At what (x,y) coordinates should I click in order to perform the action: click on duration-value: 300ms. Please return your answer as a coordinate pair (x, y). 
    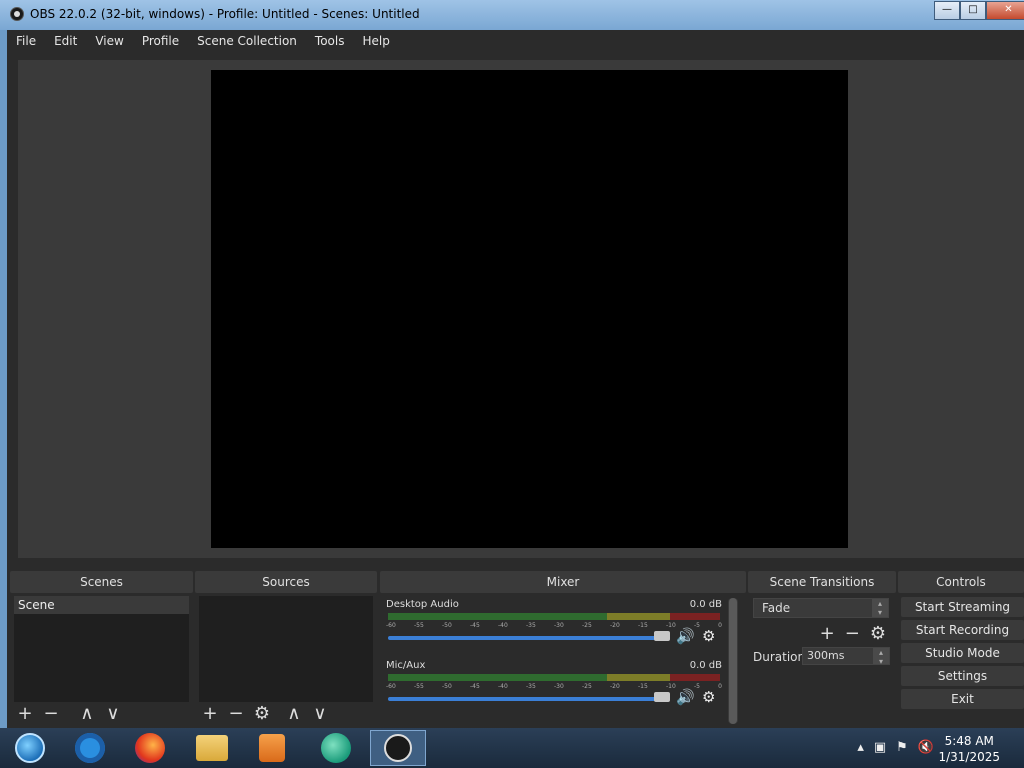
    Looking at the image, I should click on (826, 655).